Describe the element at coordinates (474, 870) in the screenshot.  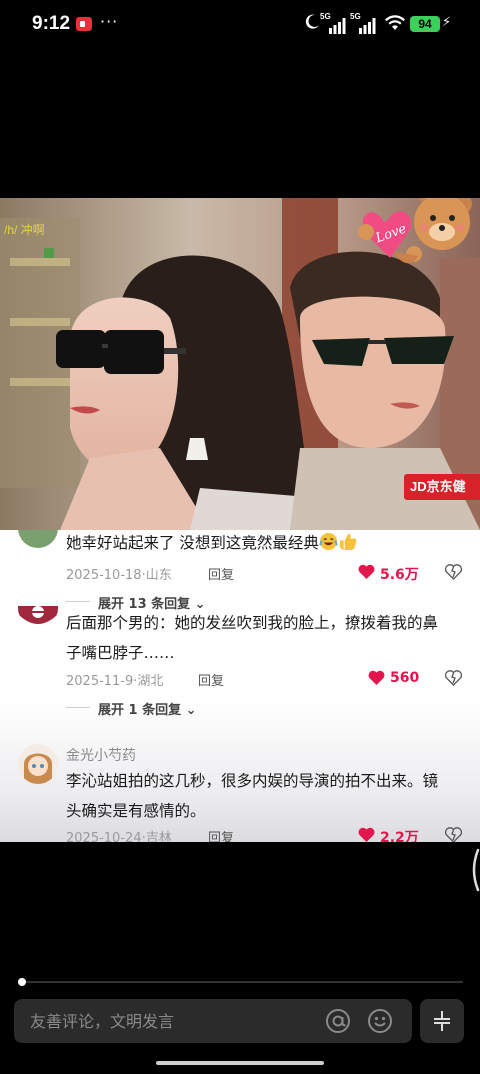
I see `side-drag-handle-icon` at that location.